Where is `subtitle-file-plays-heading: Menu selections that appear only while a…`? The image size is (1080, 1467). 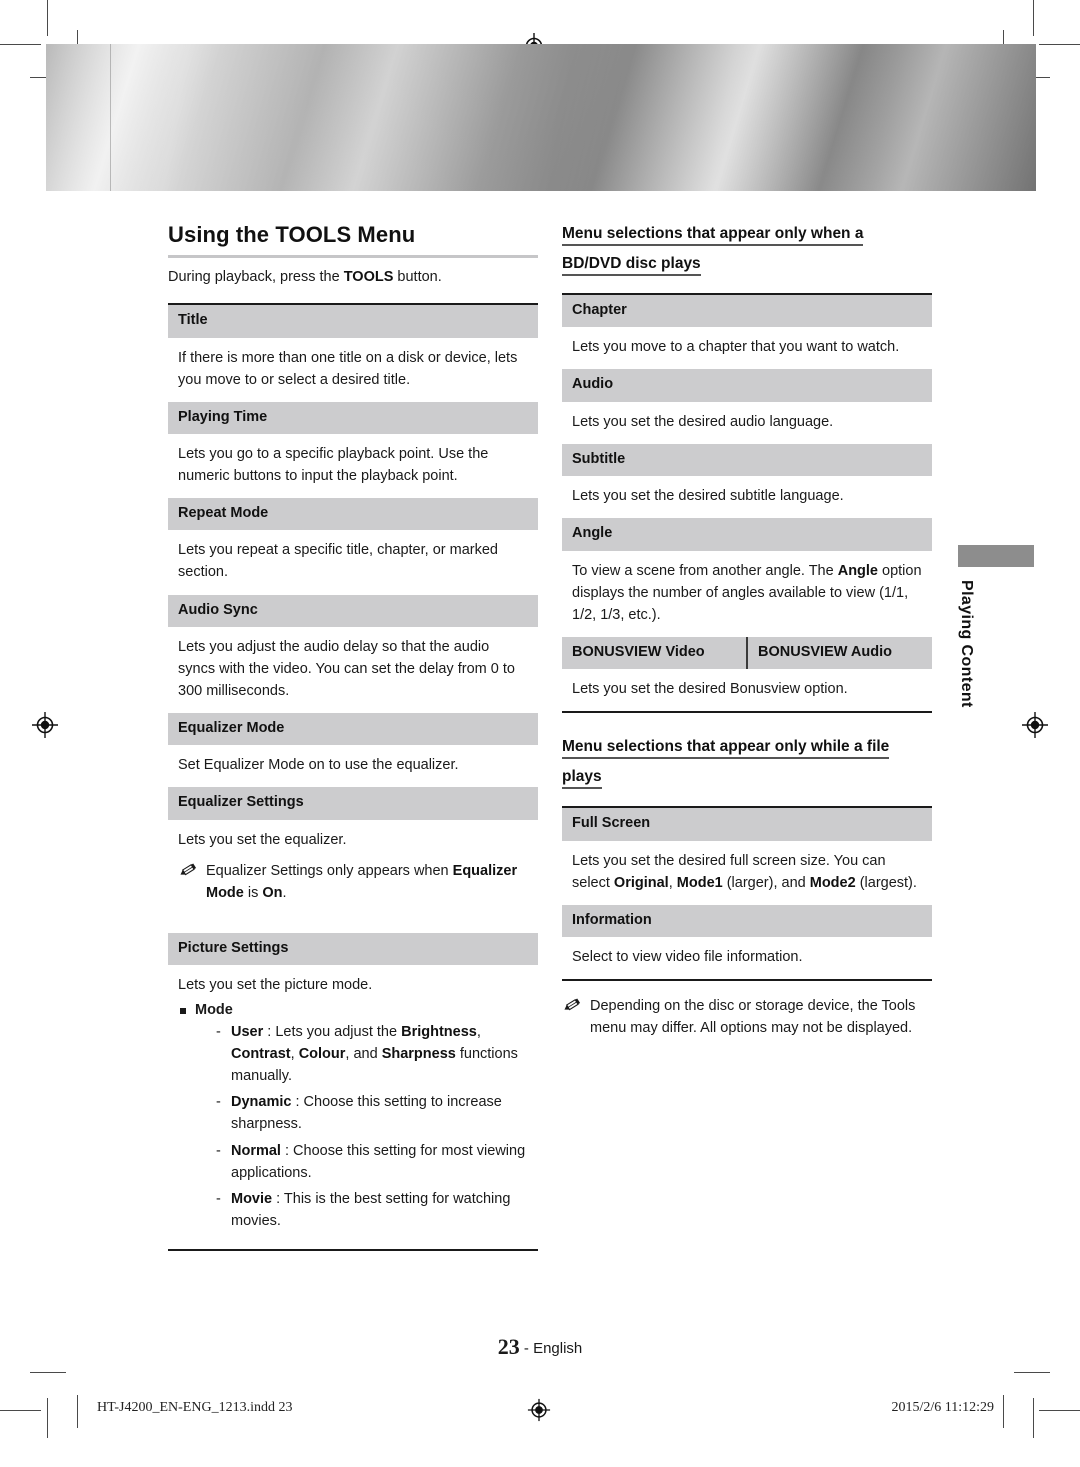
subtitle-file-plays-heading: Menu selections that appear only while a… is located at coordinates (747, 762).